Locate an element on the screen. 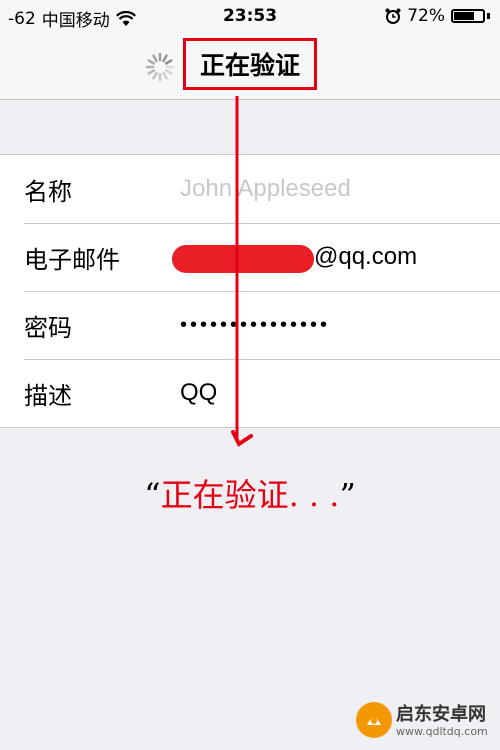 This screenshot has width=500, height=750. nav-title: 正在验证 is located at coordinates (249, 65).